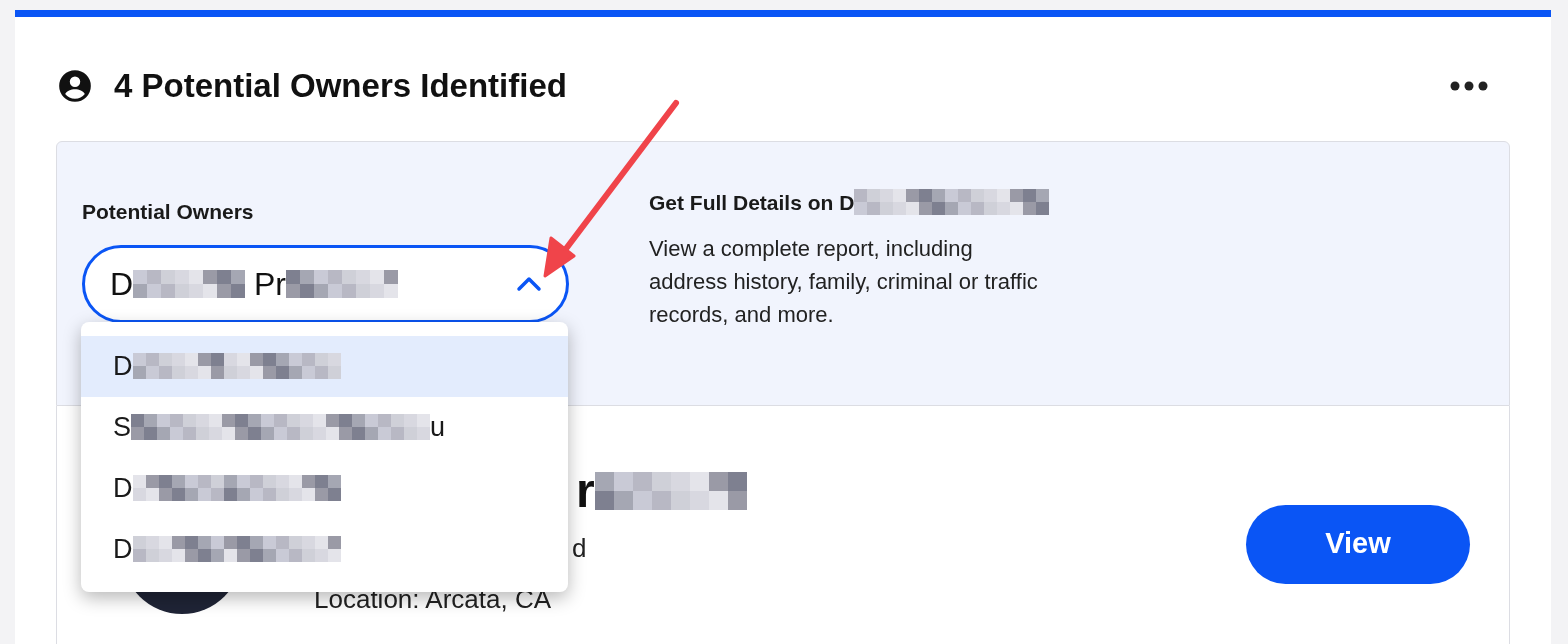  I want to click on name-text: Pr, so click(269, 284).